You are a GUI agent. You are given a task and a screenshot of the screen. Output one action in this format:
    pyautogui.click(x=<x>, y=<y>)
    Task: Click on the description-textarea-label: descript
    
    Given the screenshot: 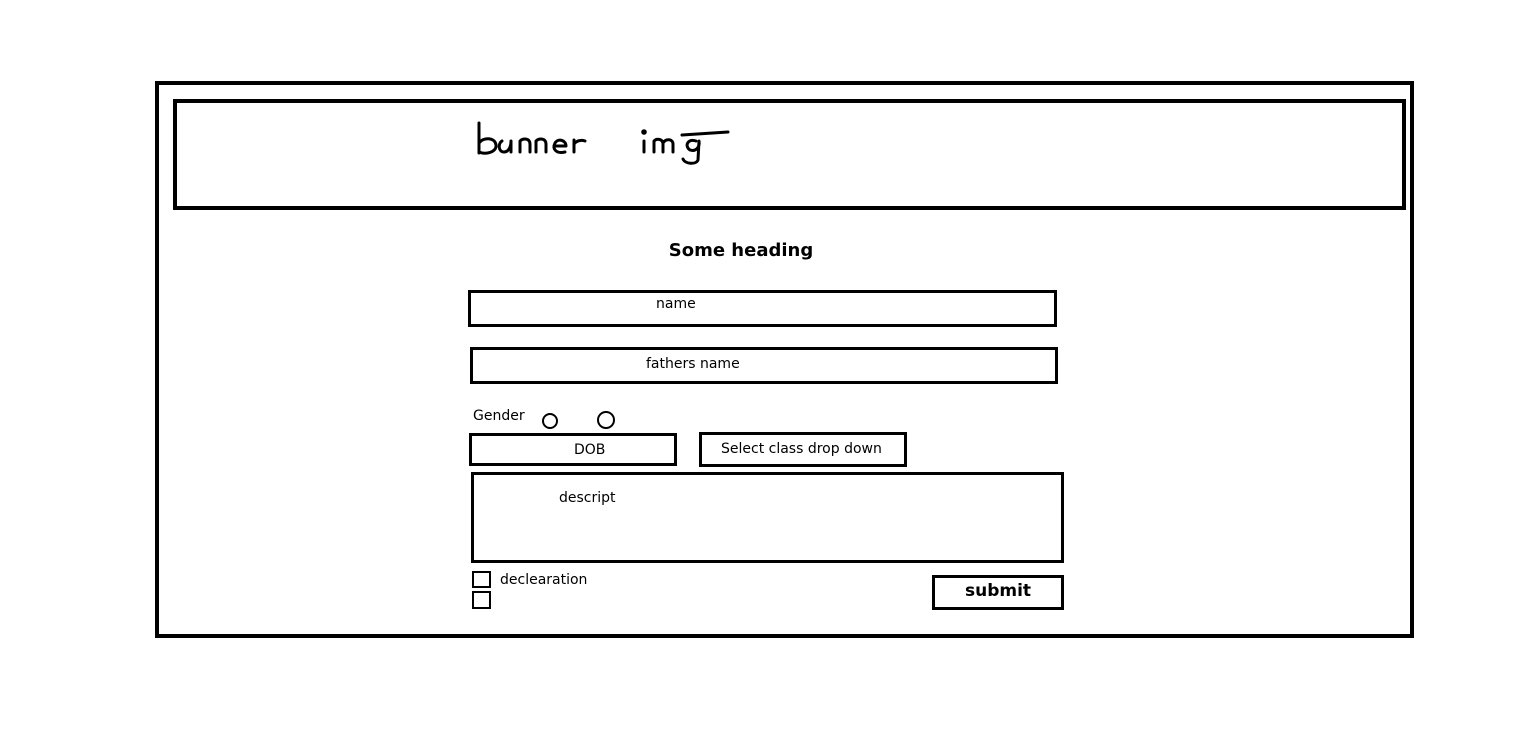 What is the action you would take?
    pyautogui.click(x=587, y=498)
    